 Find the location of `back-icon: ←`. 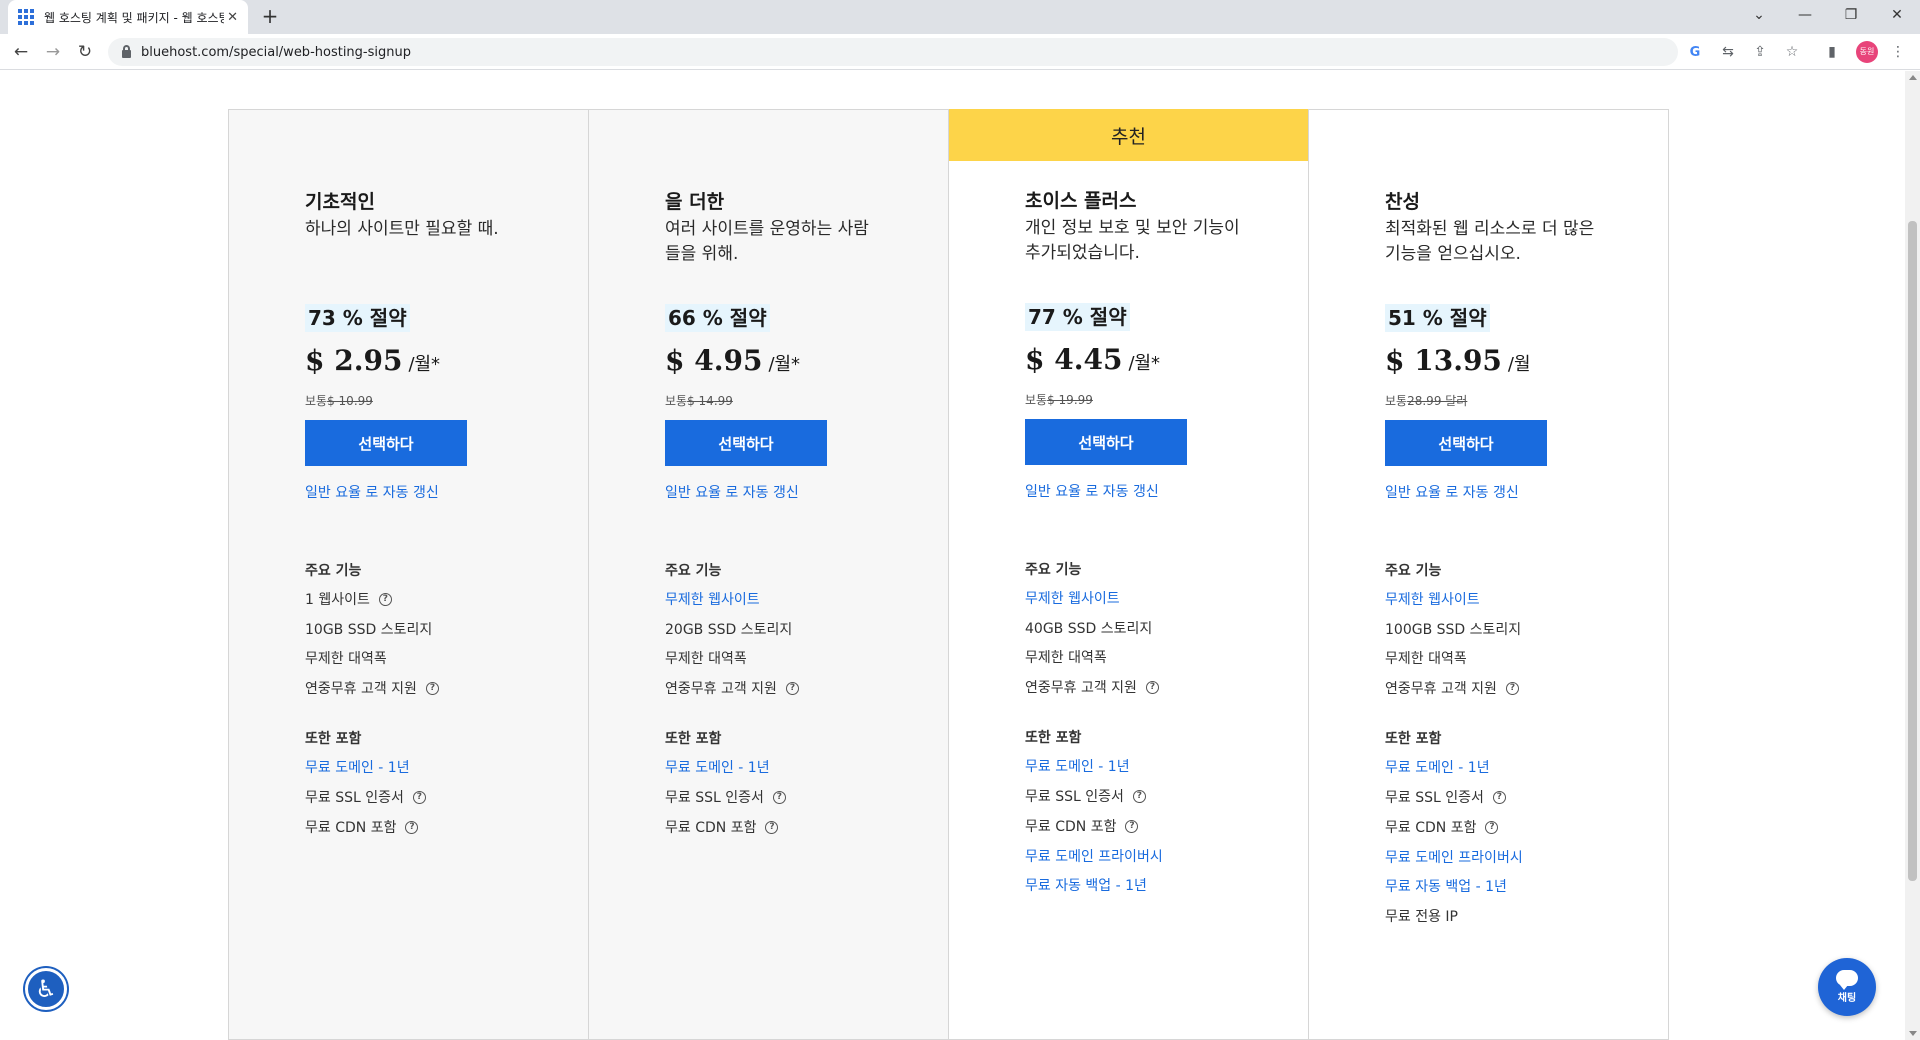

back-icon: ← is located at coordinates (21, 52).